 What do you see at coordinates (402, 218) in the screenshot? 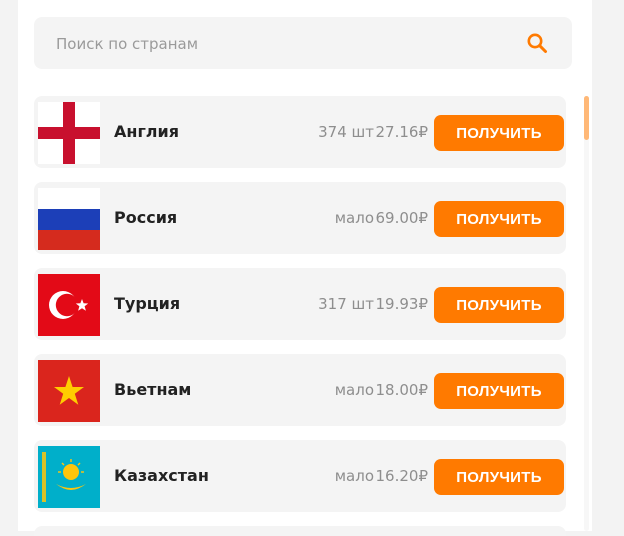
I see `price: 69.00₽` at bounding box center [402, 218].